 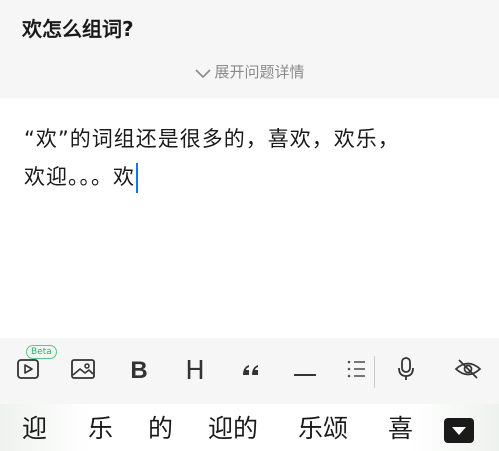 I want to click on divider-button, so click(x=305, y=371).